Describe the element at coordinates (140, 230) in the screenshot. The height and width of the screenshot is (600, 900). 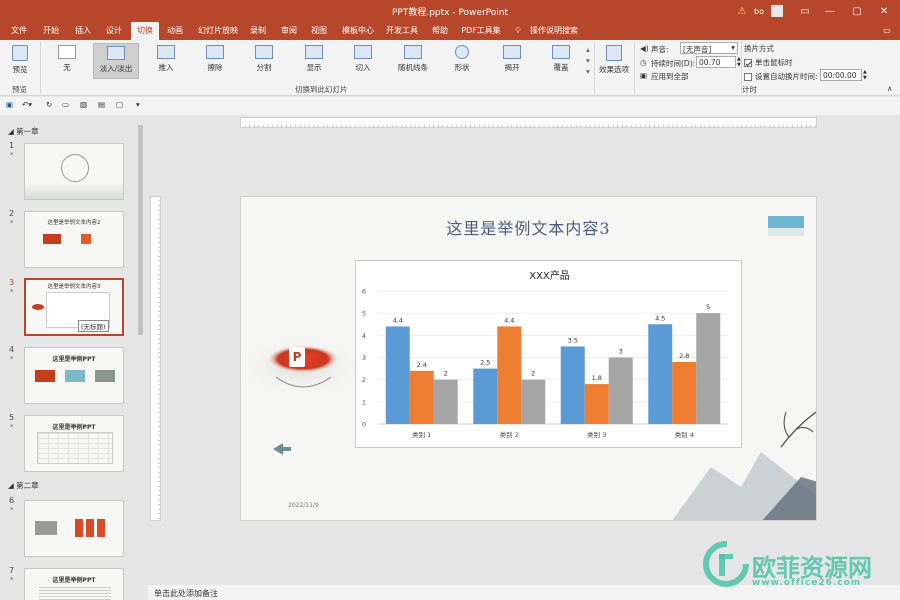
I see `scrollbar-thumb` at that location.